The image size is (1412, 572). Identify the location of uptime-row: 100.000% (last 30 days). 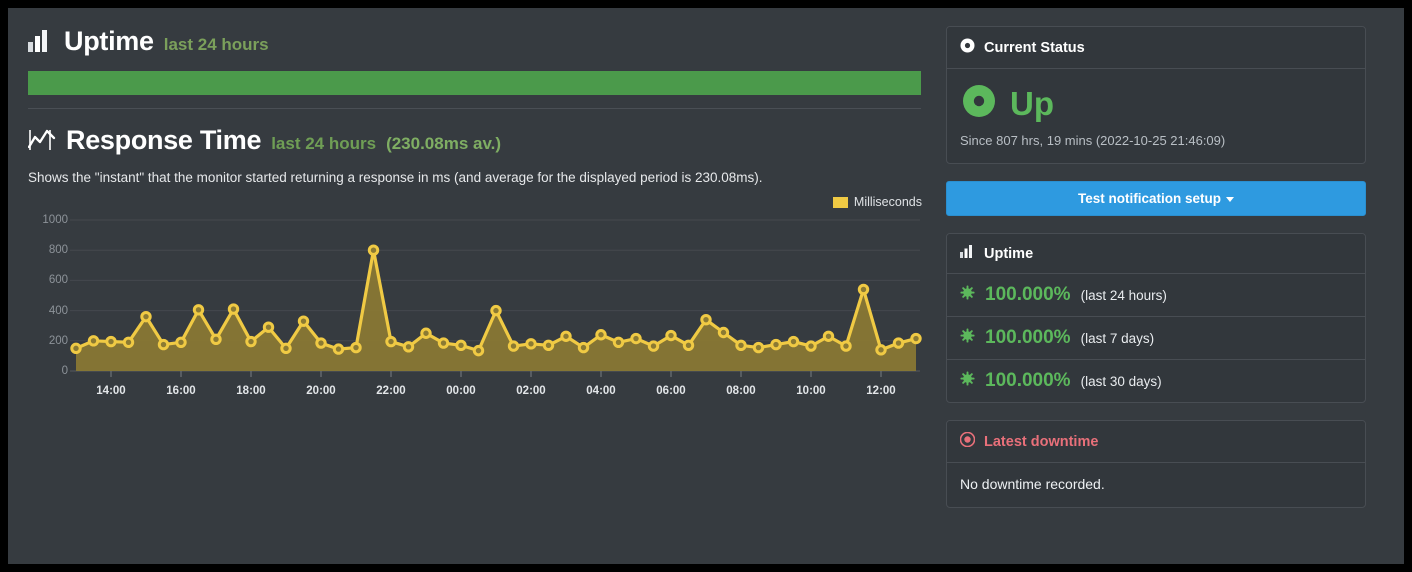
(1156, 381).